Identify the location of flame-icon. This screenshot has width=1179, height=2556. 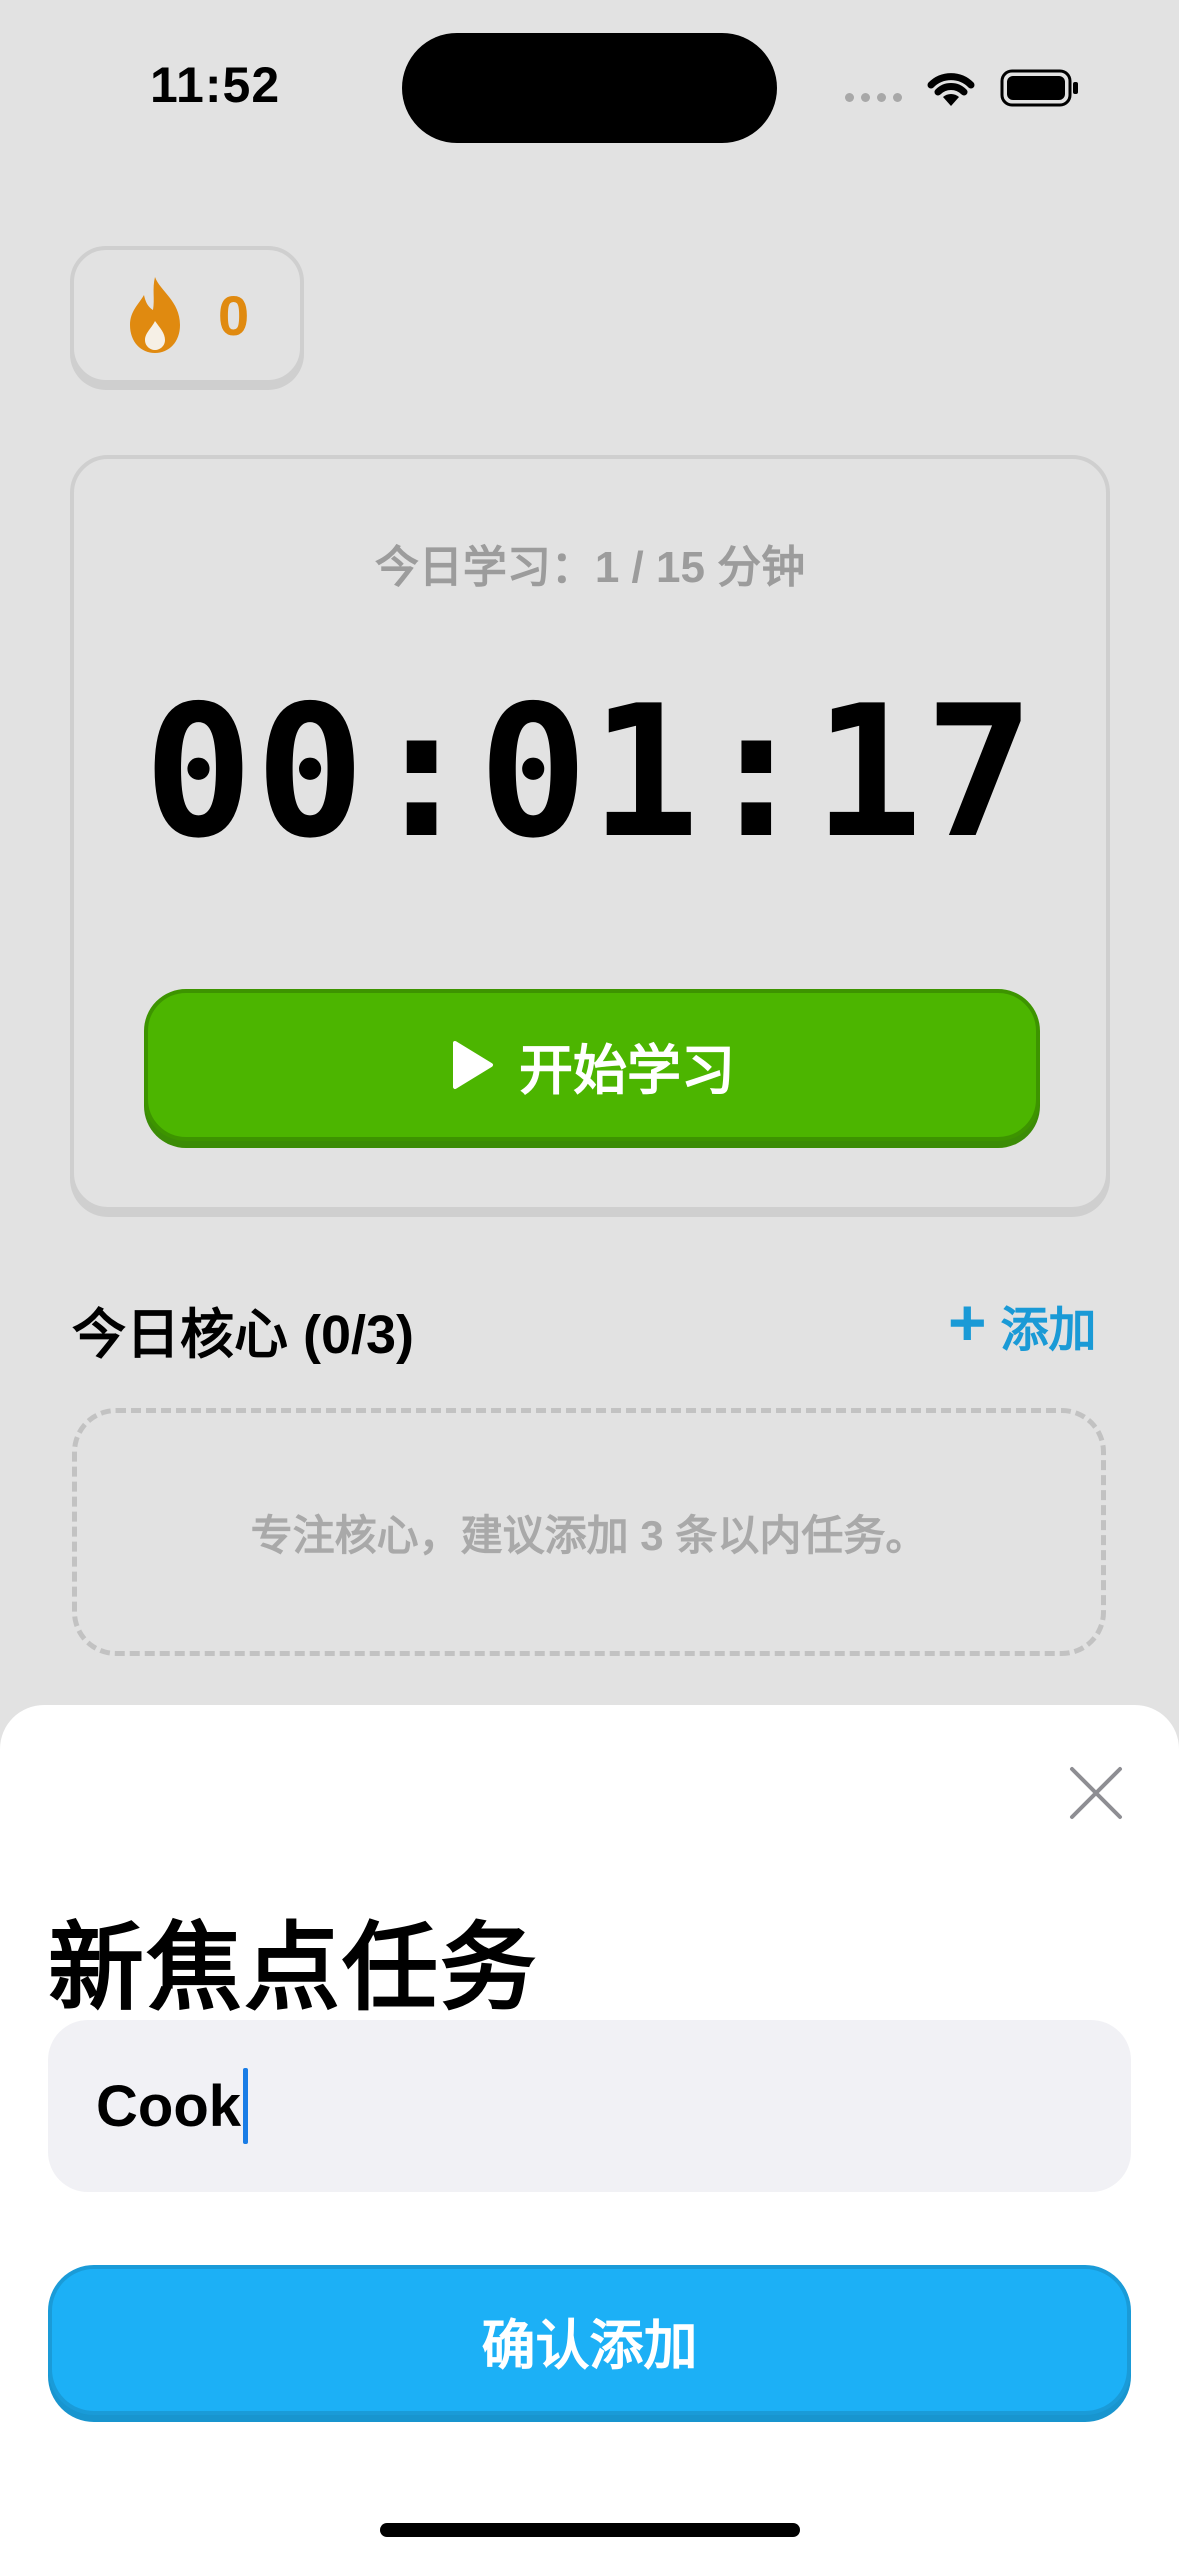
(155, 315).